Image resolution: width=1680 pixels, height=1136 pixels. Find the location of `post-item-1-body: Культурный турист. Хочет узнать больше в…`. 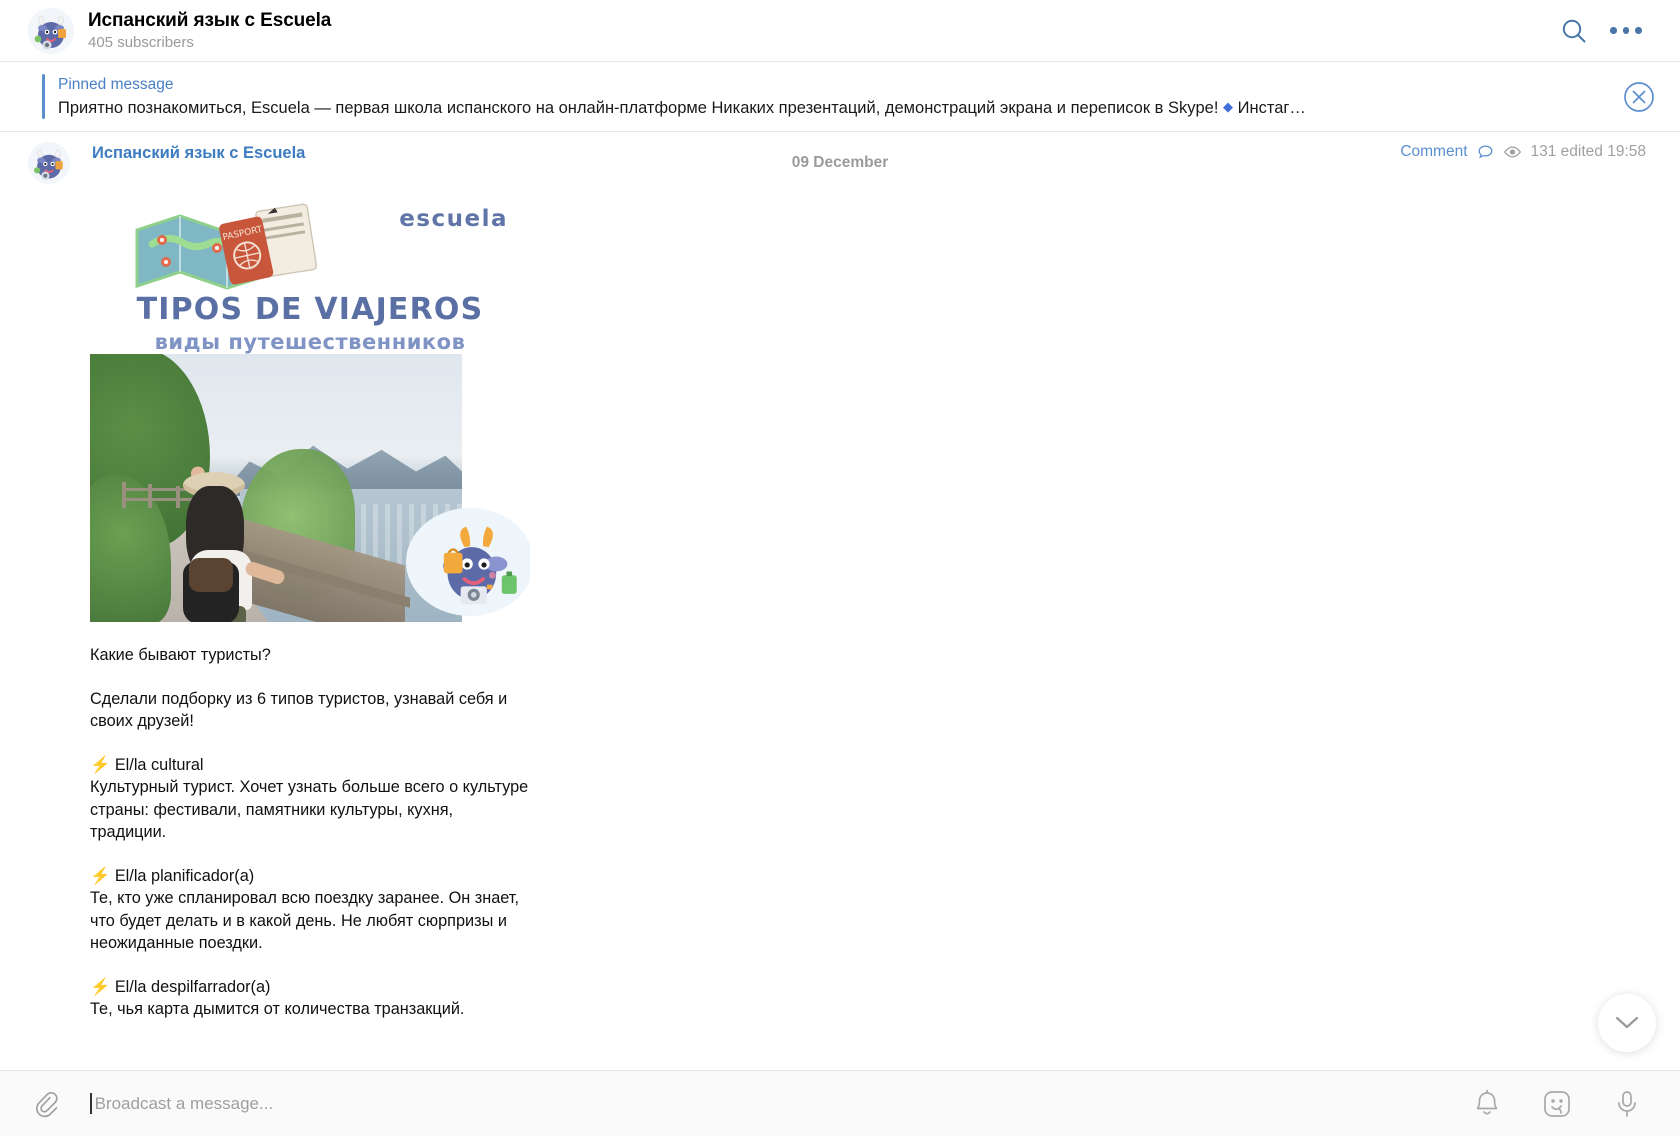

post-item-1-body: Культурный турист. Хочет узнать больше в… is located at coordinates (309, 809).